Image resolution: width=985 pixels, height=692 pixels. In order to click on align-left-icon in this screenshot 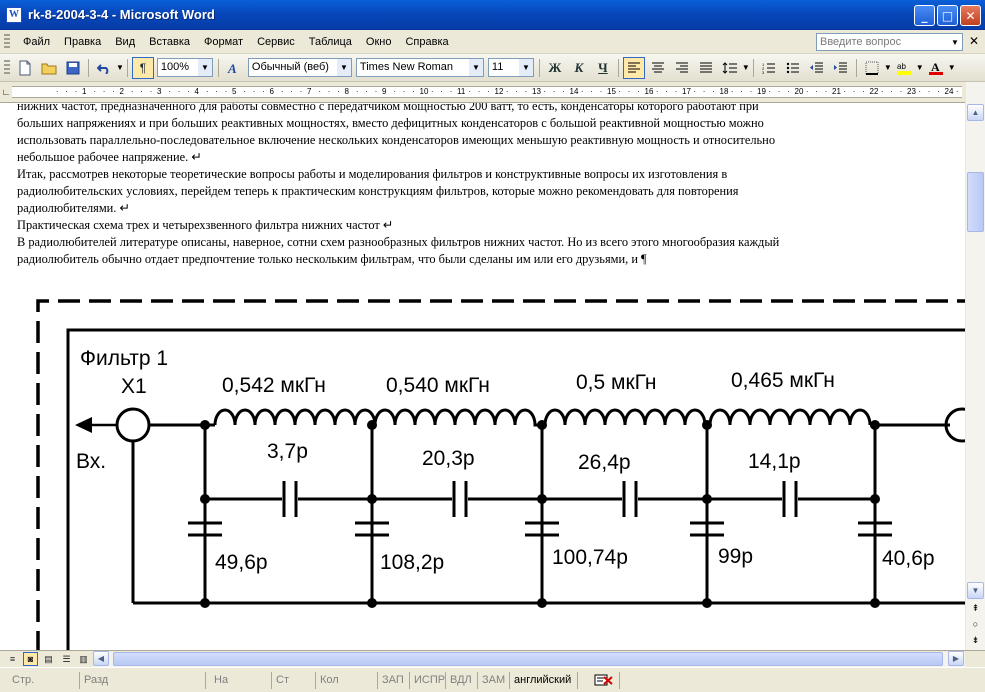, I will do `click(633, 67)`.